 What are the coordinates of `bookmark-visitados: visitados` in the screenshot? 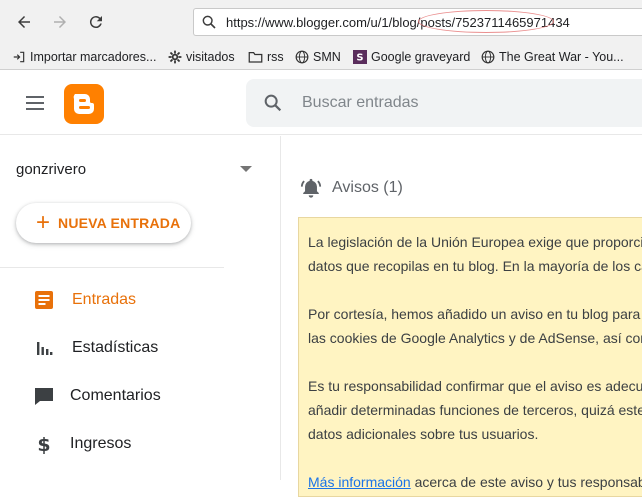 It's located at (201, 57).